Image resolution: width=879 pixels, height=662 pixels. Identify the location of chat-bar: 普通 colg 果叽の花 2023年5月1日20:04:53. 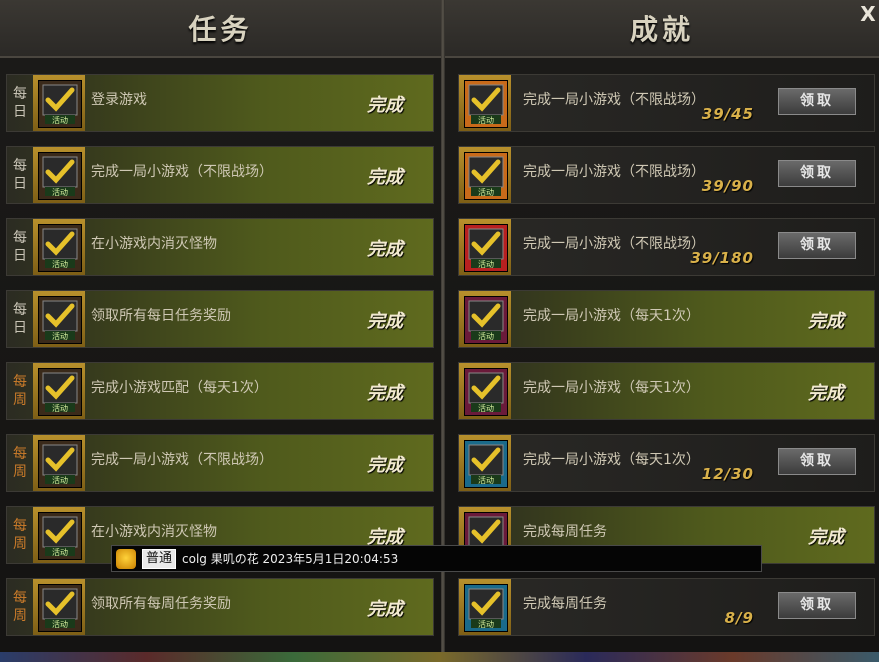
(436, 558).